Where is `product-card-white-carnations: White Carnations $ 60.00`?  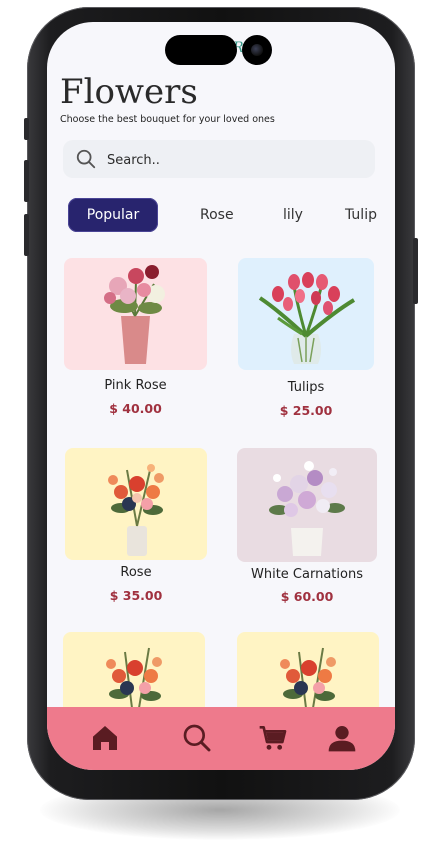 product-card-white-carnations: White Carnations $ 60.00 is located at coordinates (307, 527).